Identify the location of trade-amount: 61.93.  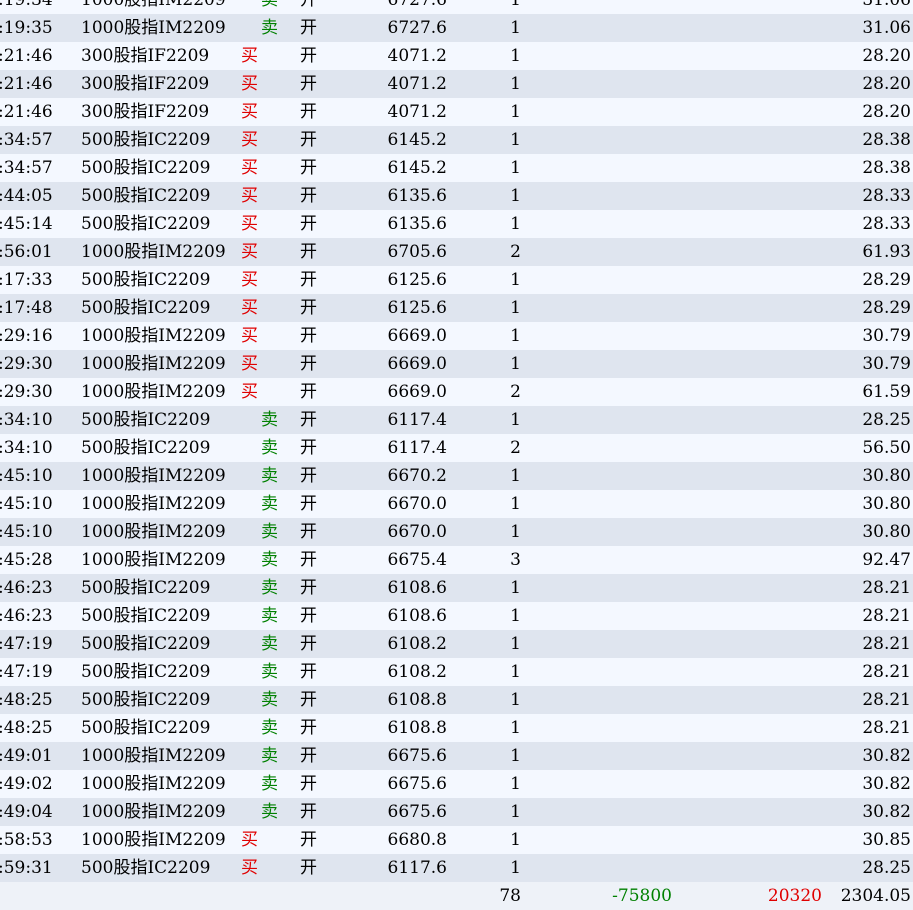
(886, 252).